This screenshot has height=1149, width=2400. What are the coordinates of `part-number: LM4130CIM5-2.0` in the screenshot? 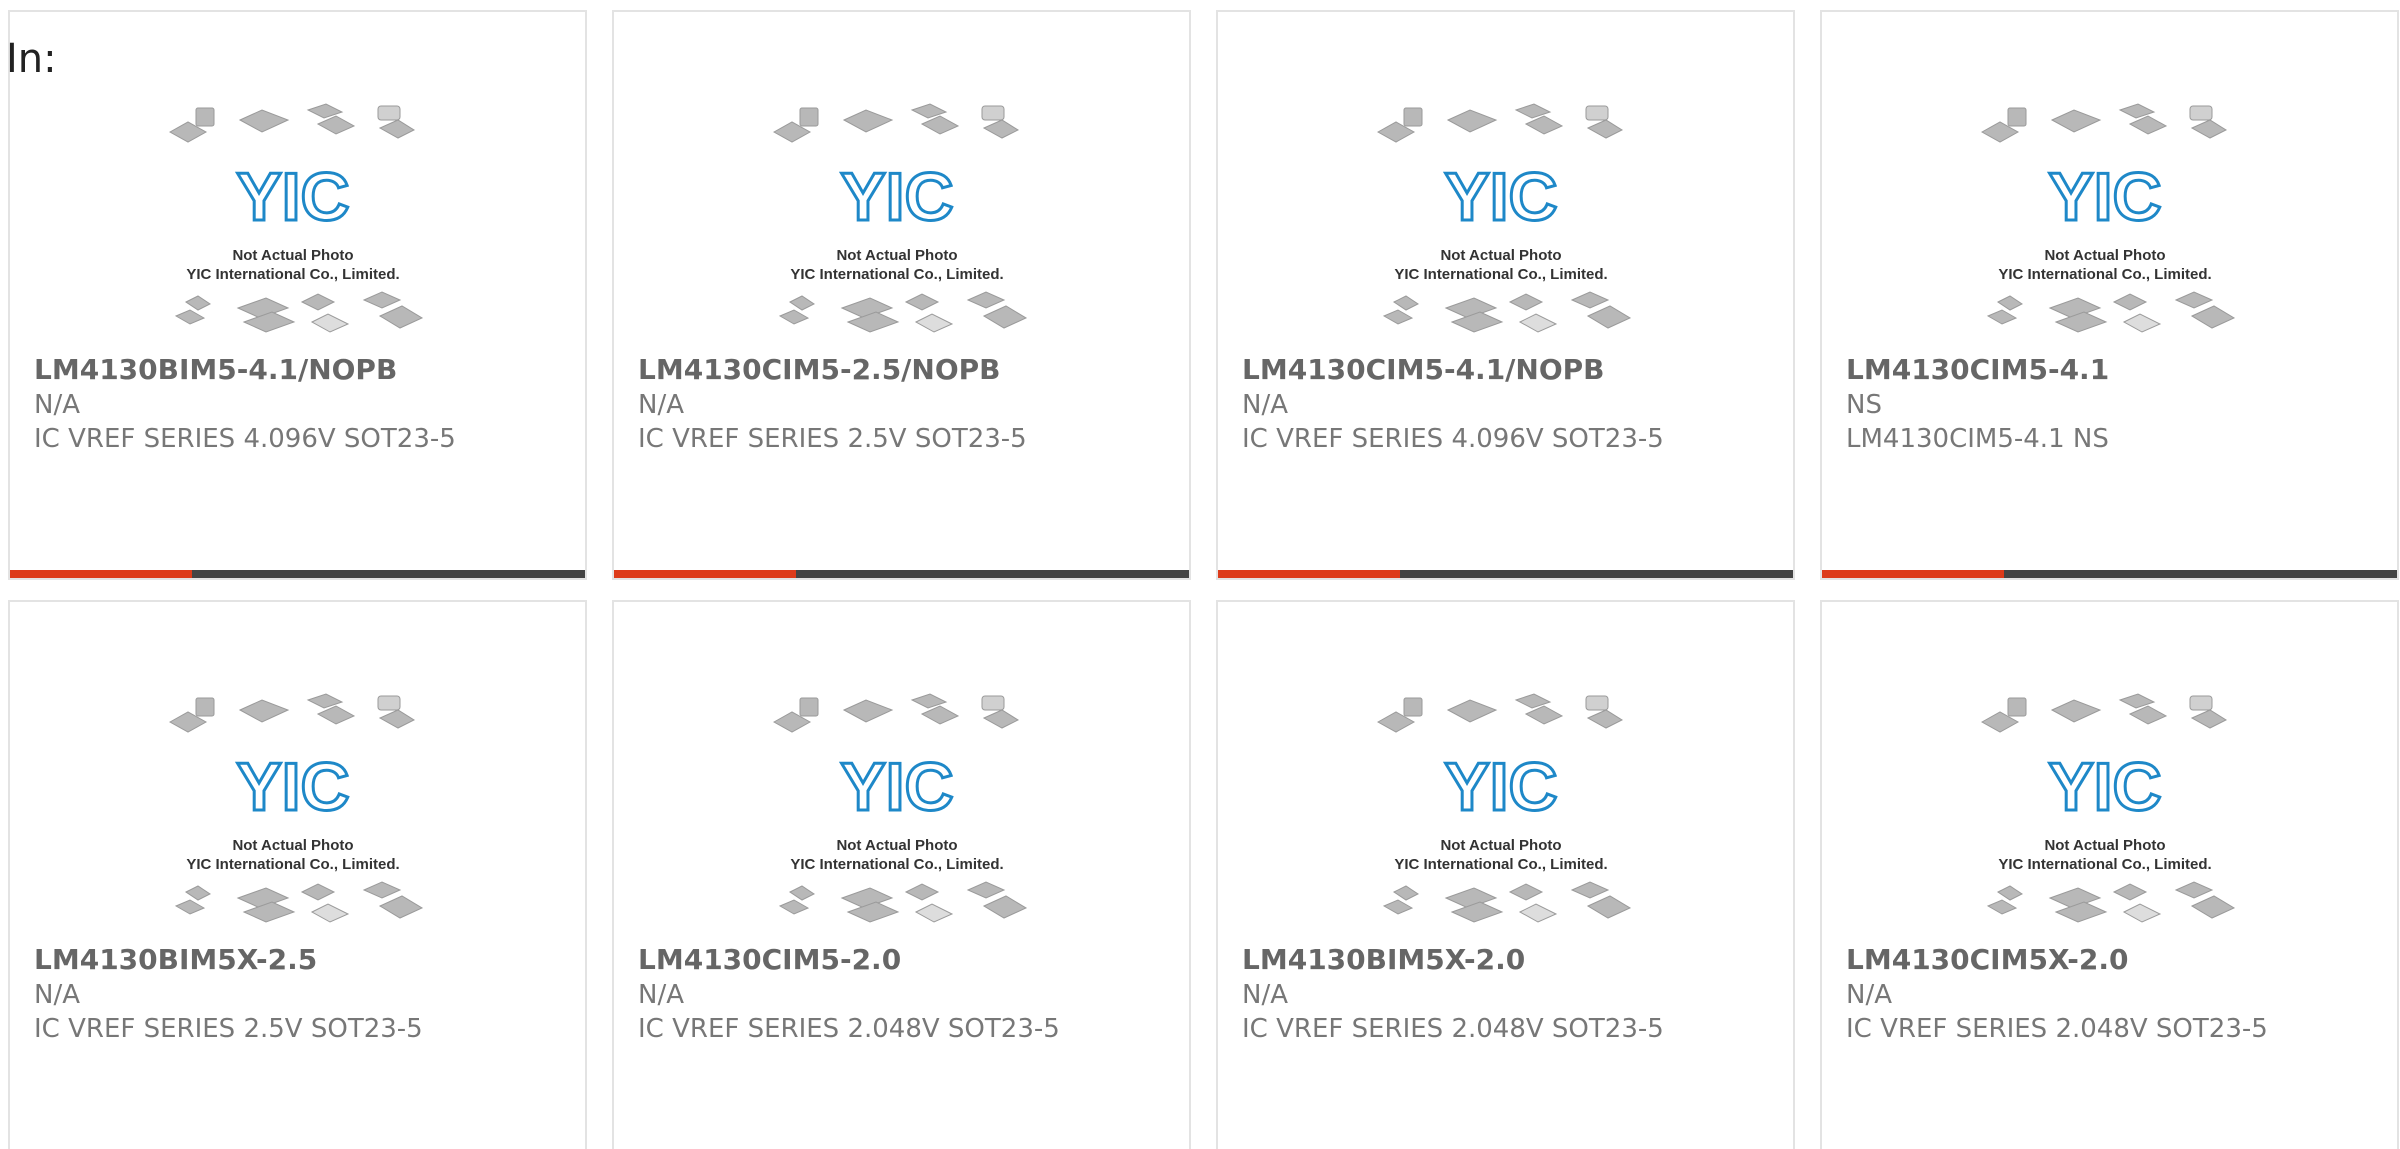 It's located at (907, 960).